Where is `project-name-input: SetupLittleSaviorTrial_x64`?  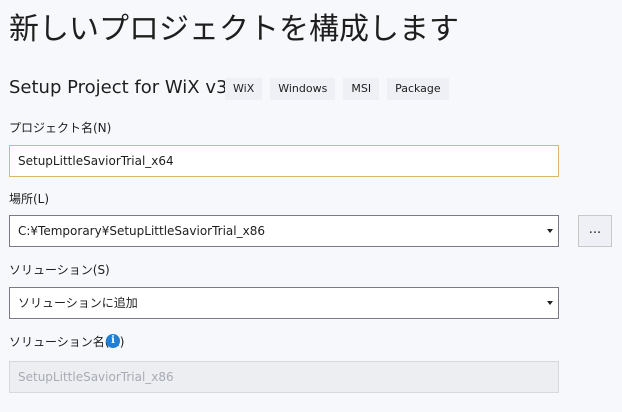 project-name-input: SetupLittleSaviorTrial_x64 is located at coordinates (284, 161).